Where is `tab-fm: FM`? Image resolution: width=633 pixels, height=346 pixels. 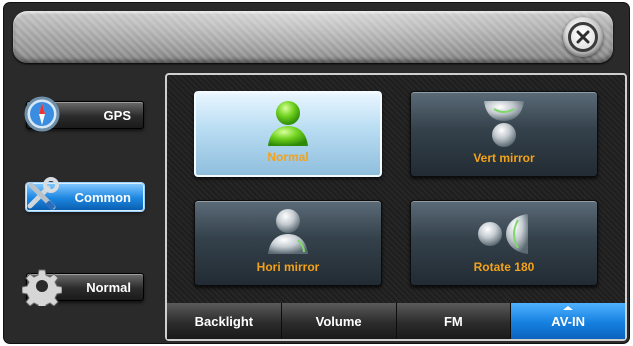 tab-fm: FM is located at coordinates (454, 321).